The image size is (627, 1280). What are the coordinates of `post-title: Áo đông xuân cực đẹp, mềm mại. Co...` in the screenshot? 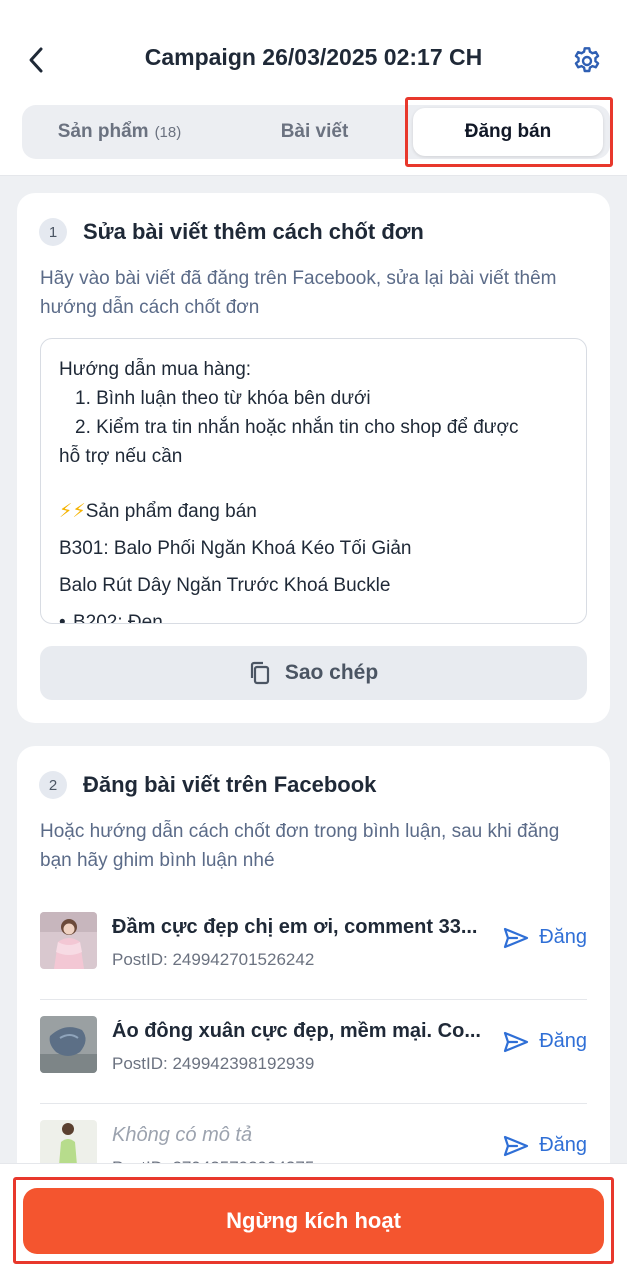 It's located at (296, 1031).